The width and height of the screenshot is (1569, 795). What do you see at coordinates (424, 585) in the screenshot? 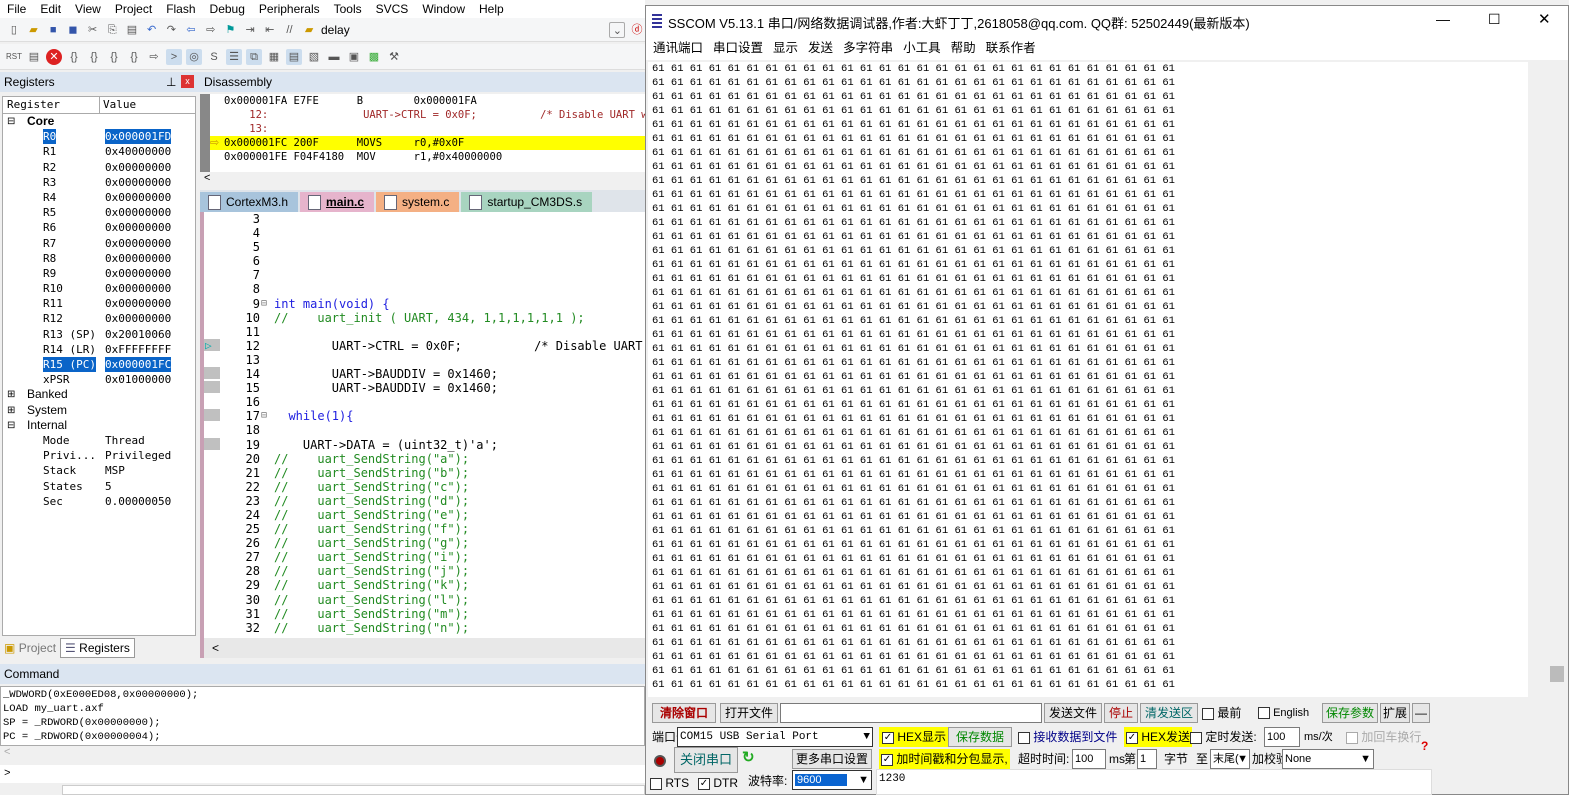
I see `code-line: 29 // uart_SendString("k");` at bounding box center [424, 585].